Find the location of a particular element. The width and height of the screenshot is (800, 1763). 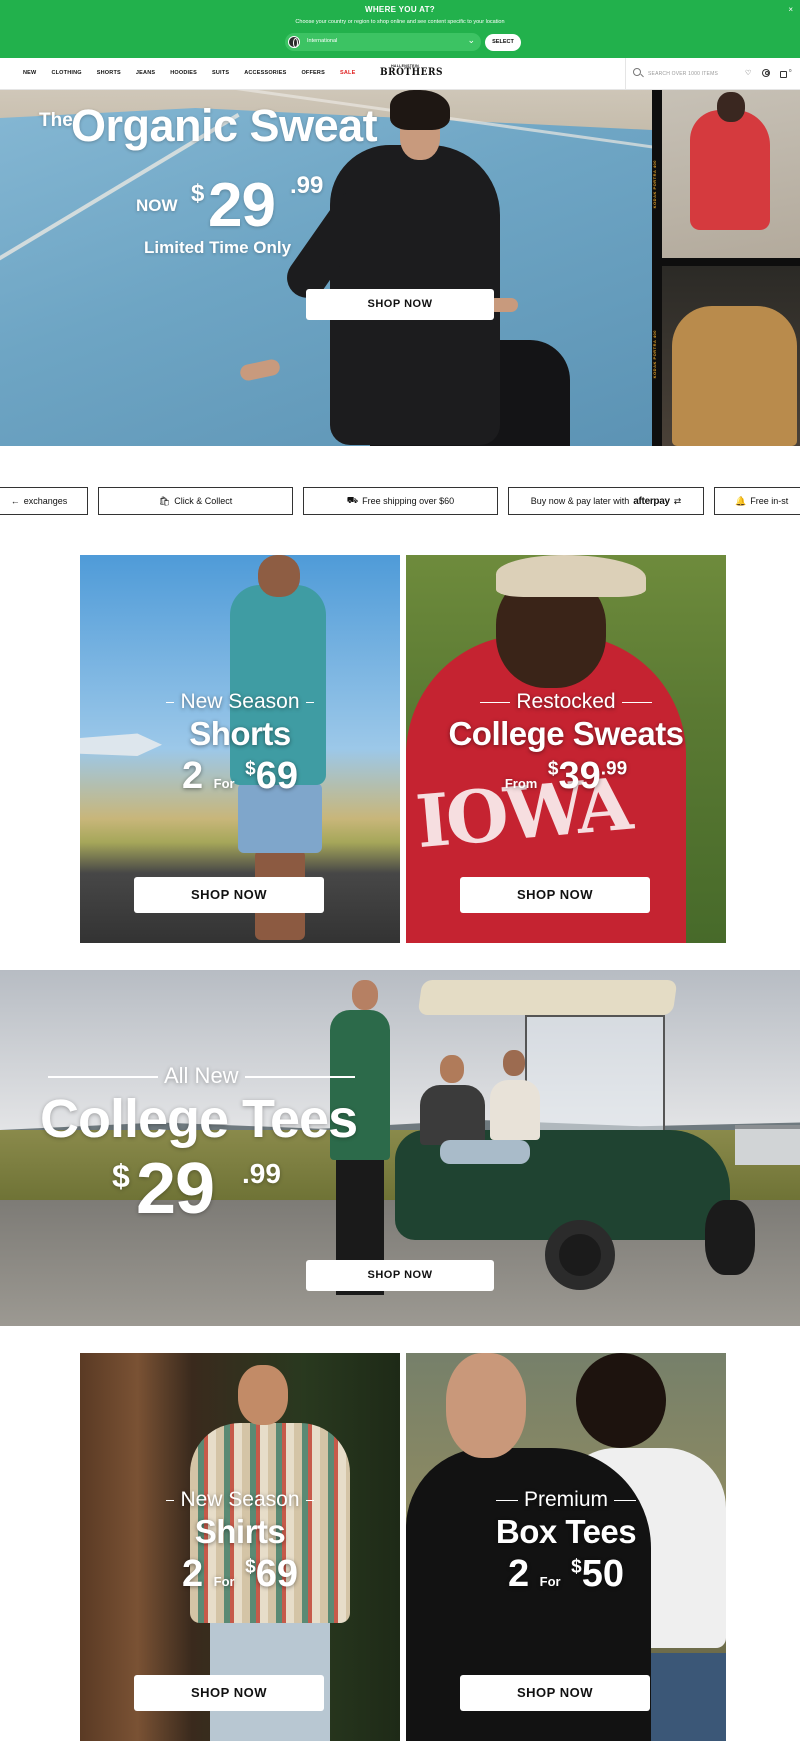

usp-click-collect: 🛍 Click & Collect is located at coordinates (195, 501).